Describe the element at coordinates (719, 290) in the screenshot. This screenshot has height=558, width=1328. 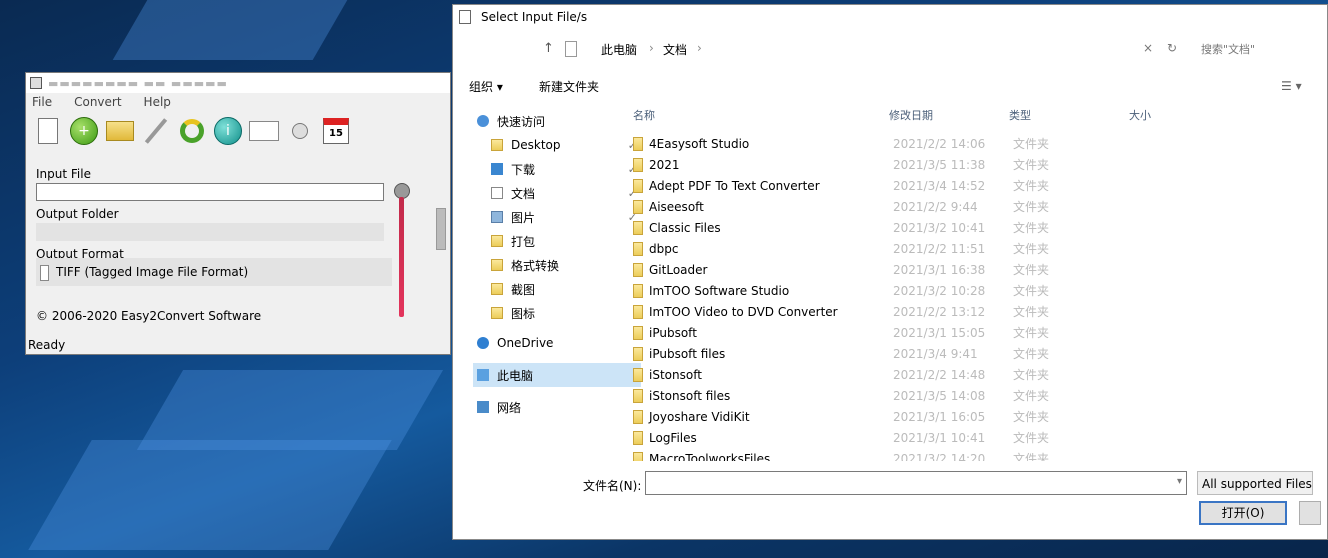
I see `file-name: ImTOO Software Studio` at that location.